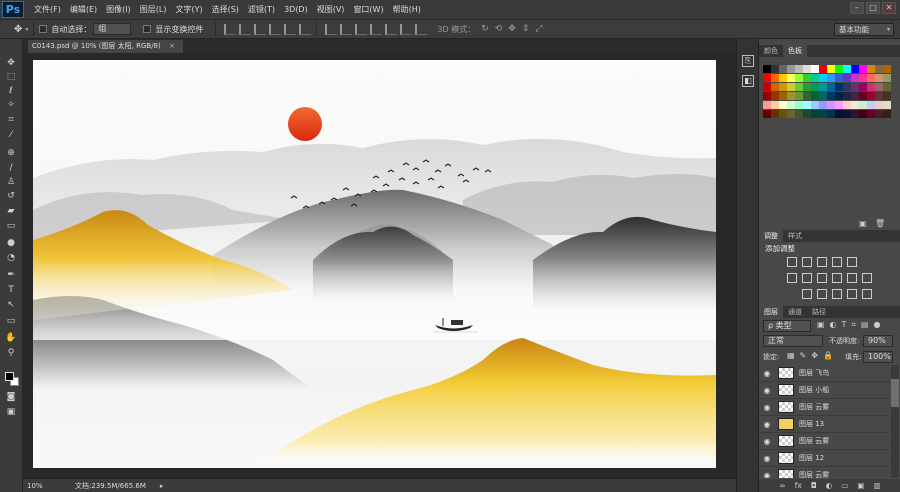 This screenshot has height=492, width=900. What do you see at coordinates (11, 305) in the screenshot?
I see `path-select-tool-icon: ↖` at bounding box center [11, 305].